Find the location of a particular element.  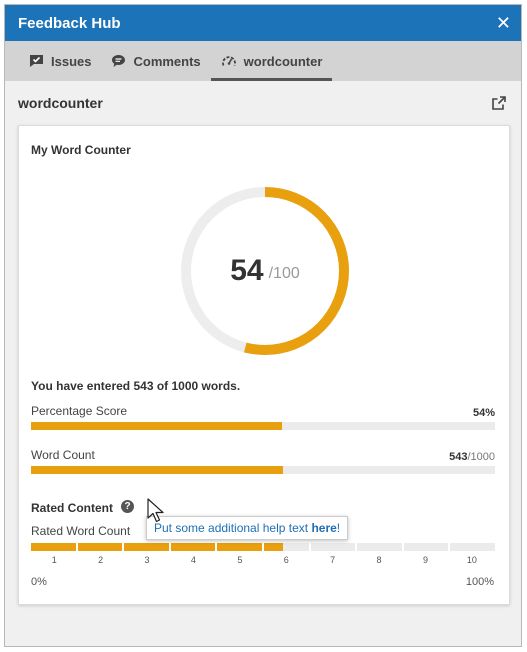

rated-tick-label: 6 is located at coordinates (286, 560).